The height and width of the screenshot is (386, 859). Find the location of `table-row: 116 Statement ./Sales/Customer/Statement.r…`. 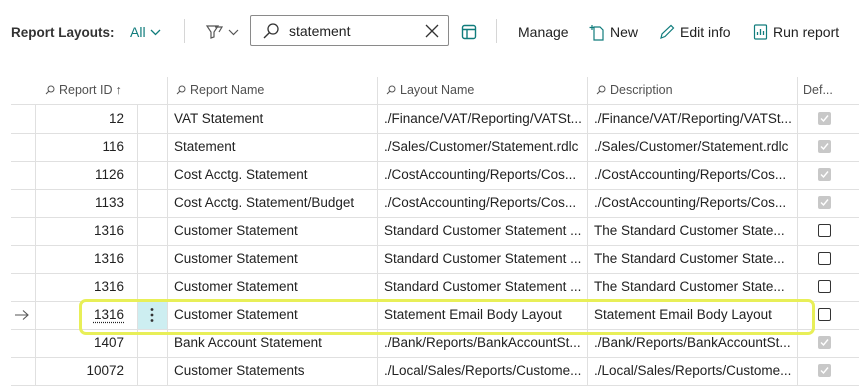

table-row: 116 Statement ./Sales/Customer/Statement.r… is located at coordinates (429, 147).